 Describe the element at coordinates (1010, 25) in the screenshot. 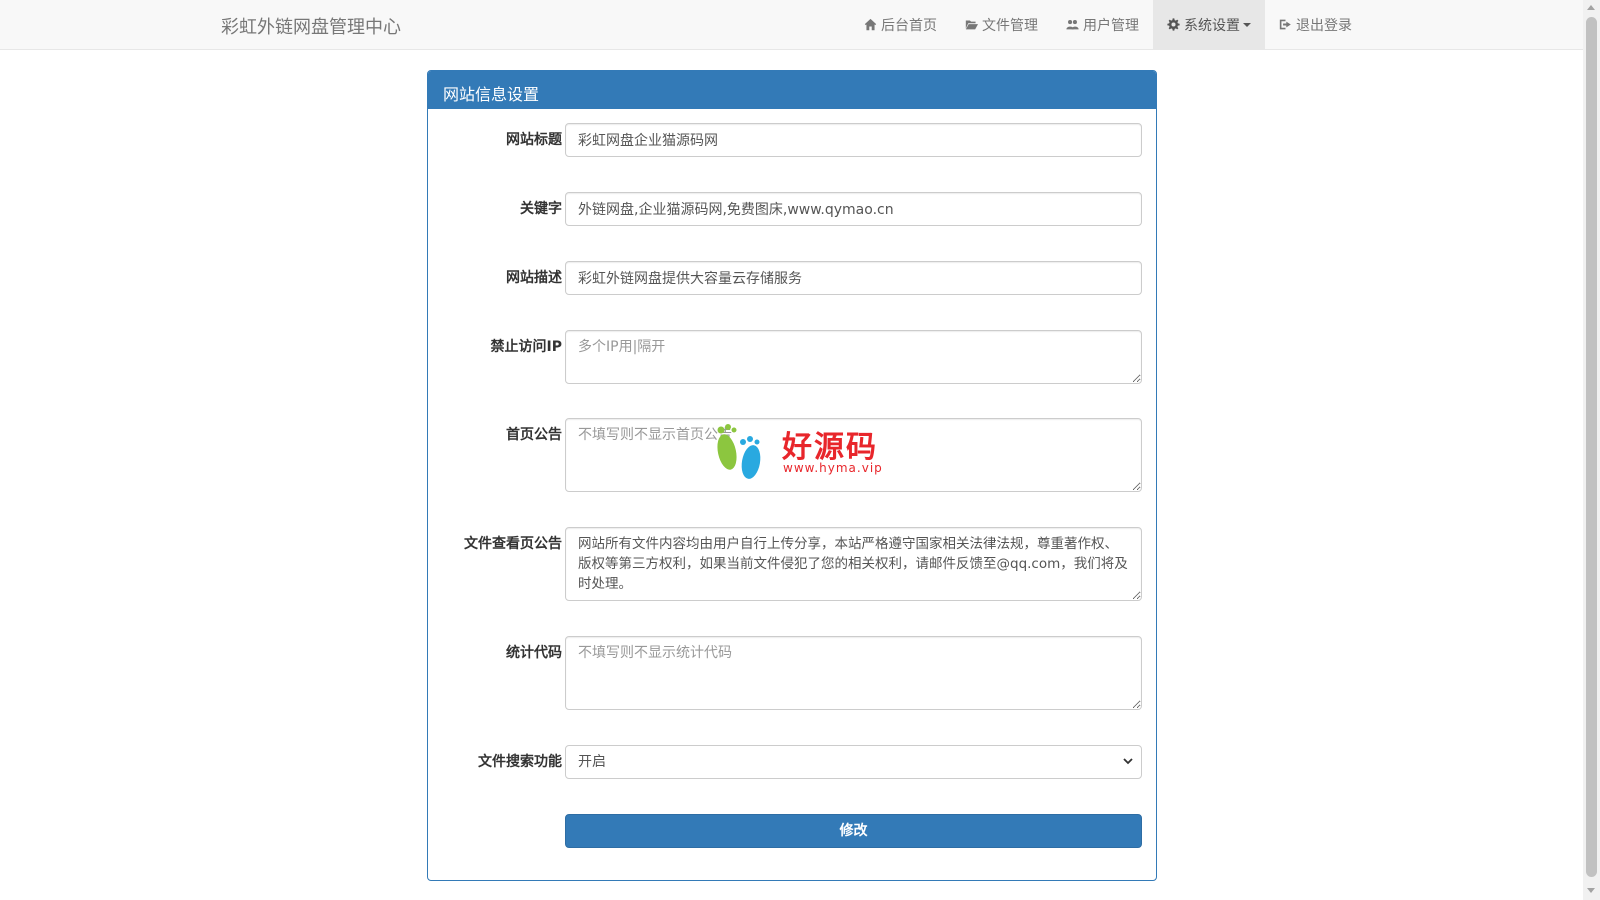

I see `nav-item-files-label: 文件管理` at that location.